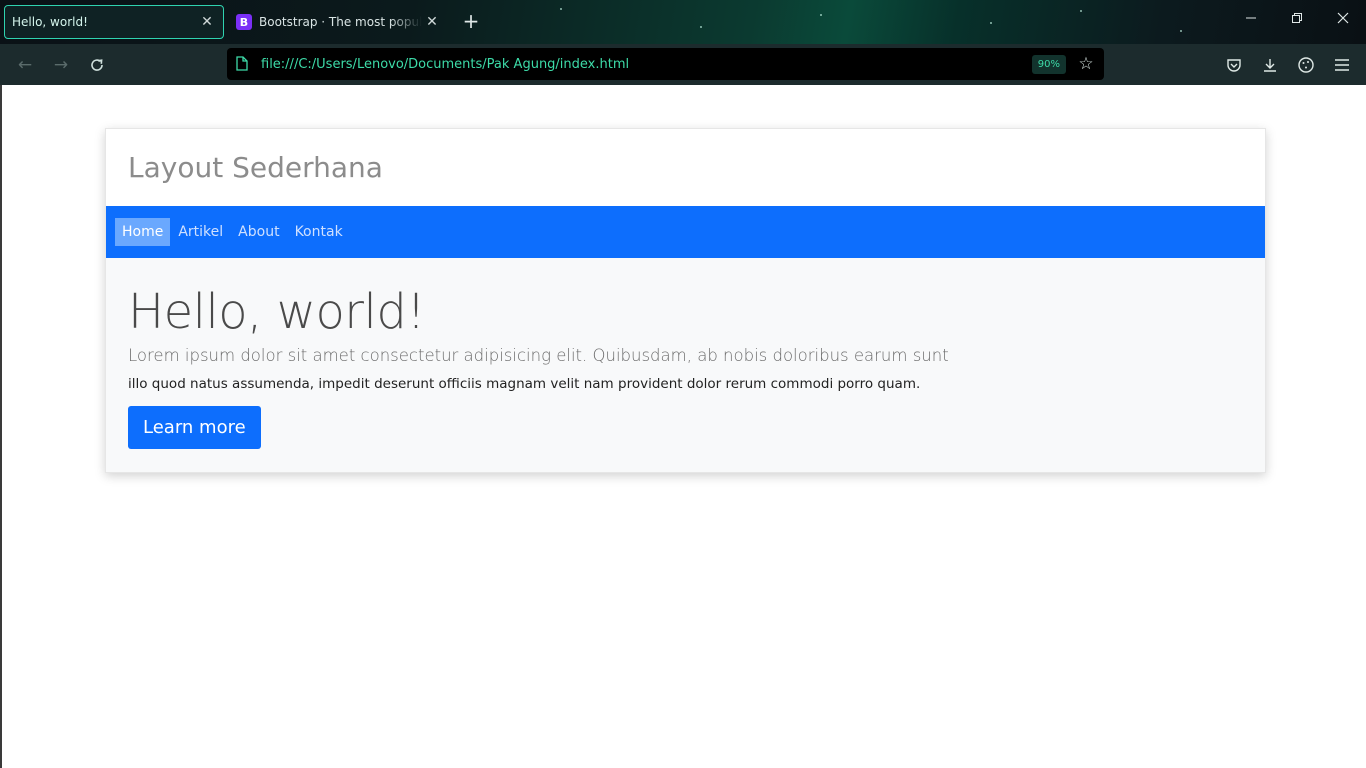  Describe the element at coordinates (1297, 22) in the screenshot. I see `restore-icon` at that location.